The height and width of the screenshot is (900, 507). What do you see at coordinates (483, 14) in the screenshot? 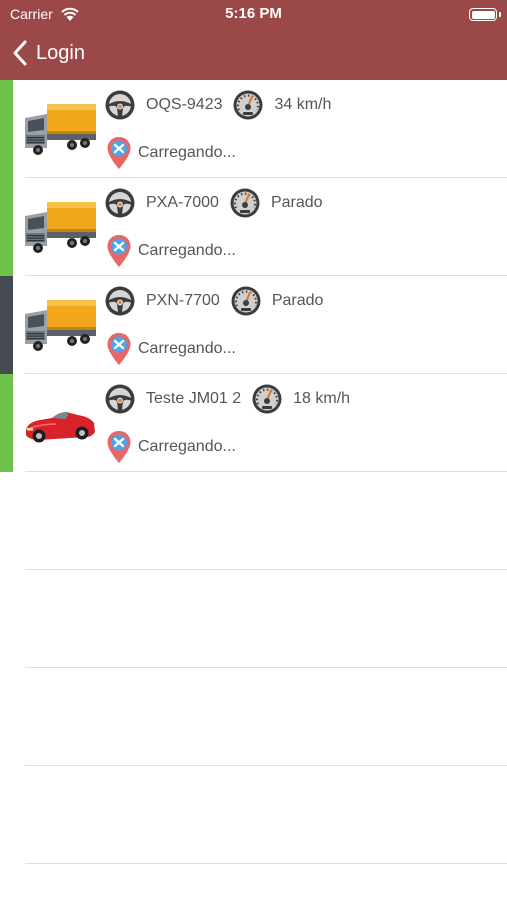
I see `battery-icon` at bounding box center [483, 14].